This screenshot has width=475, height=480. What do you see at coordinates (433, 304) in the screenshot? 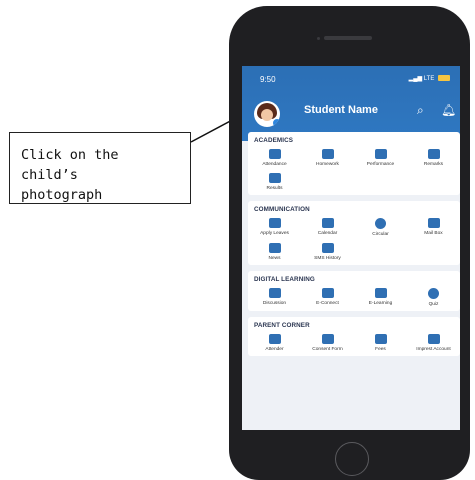
I see `menu-item-label: Quiz` at bounding box center [433, 304].